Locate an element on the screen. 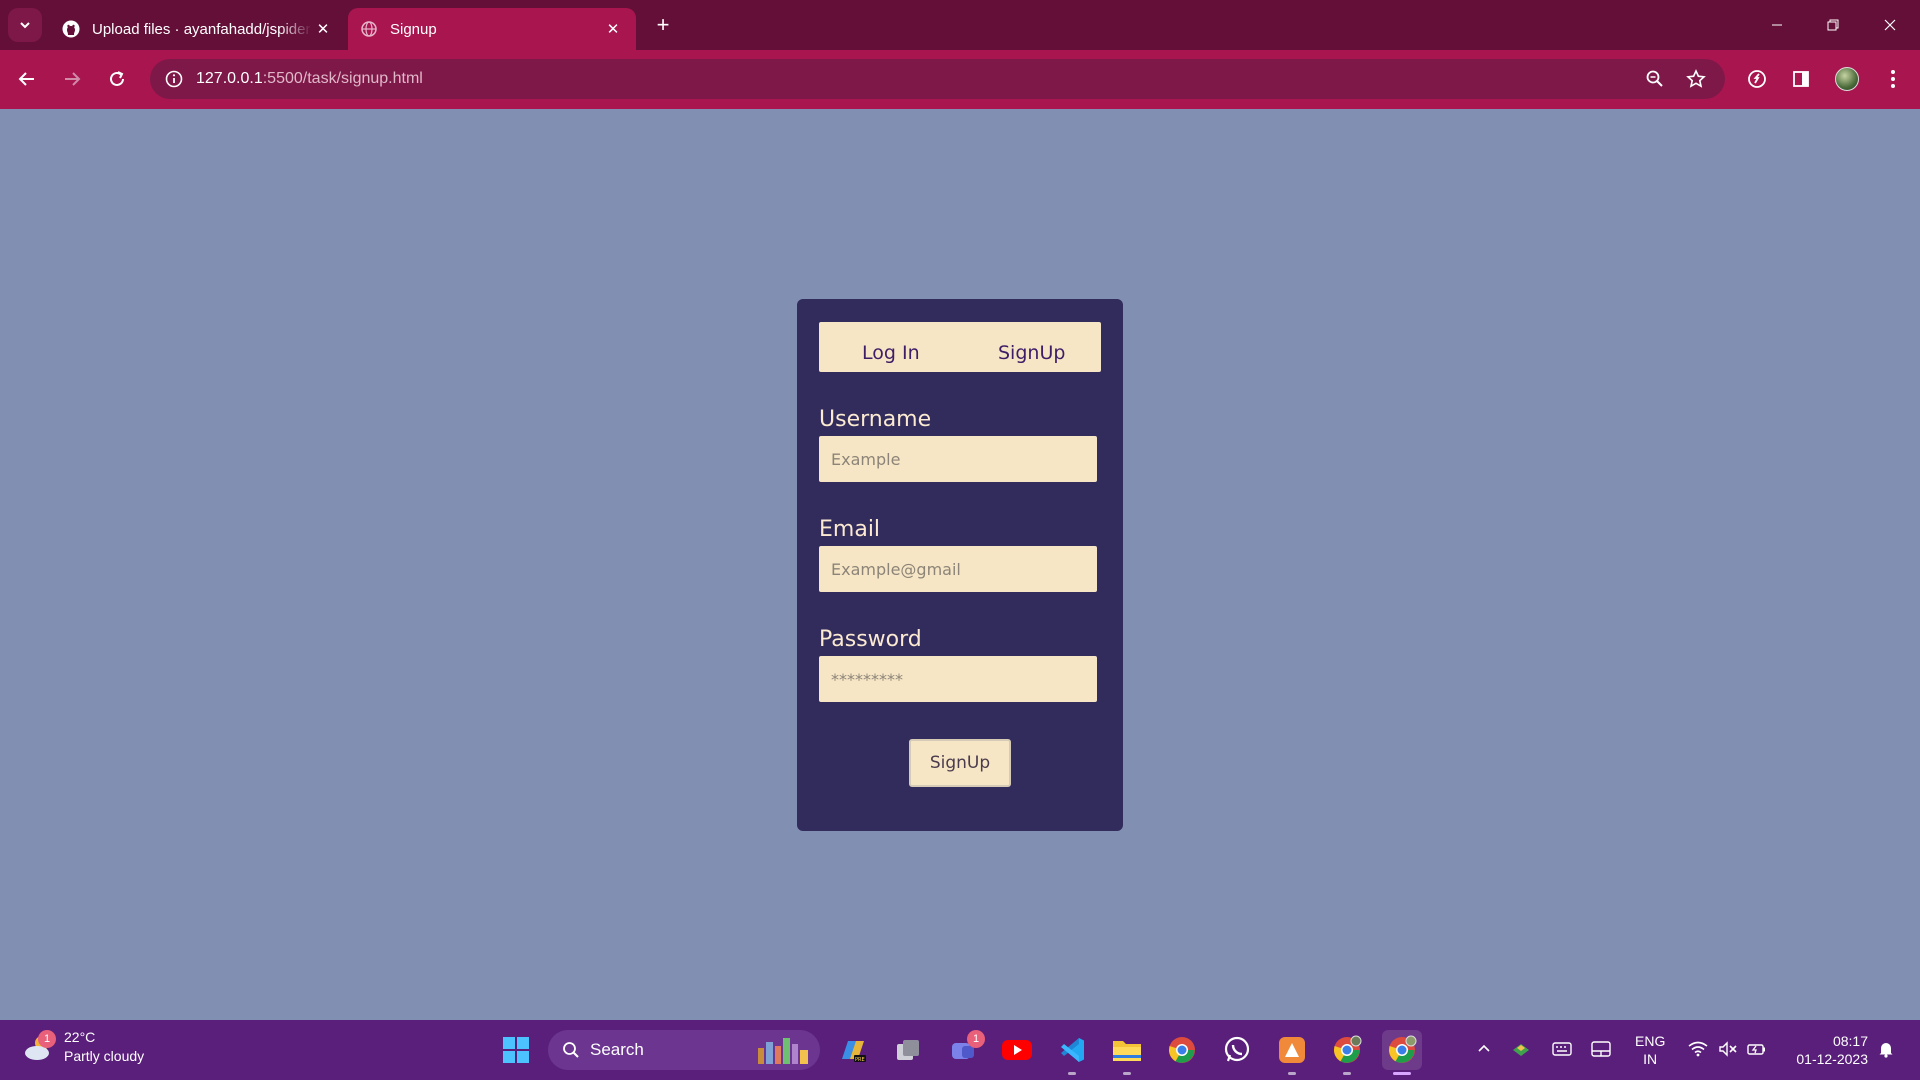 The height and width of the screenshot is (1080, 1920). close-window-button is located at coordinates (1890, 25).